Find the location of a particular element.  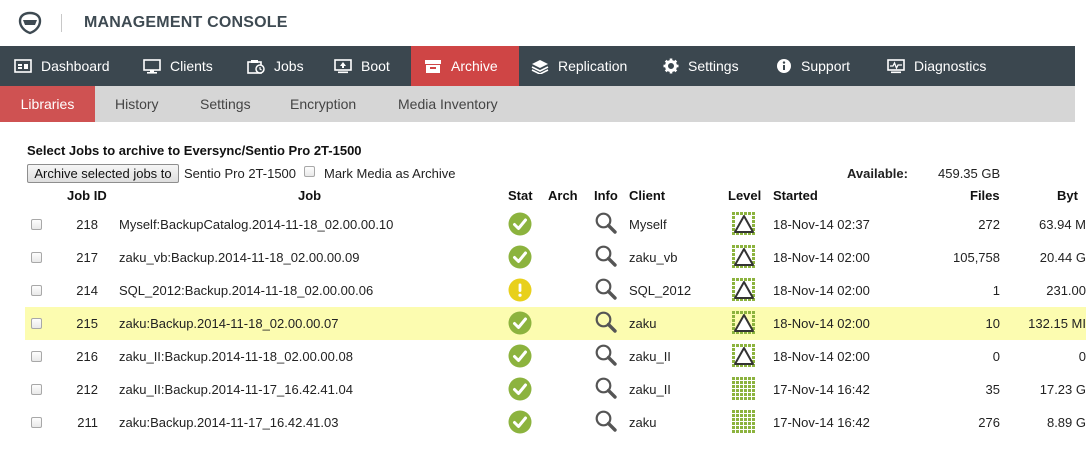

monitor-icon is located at coordinates (152, 66).